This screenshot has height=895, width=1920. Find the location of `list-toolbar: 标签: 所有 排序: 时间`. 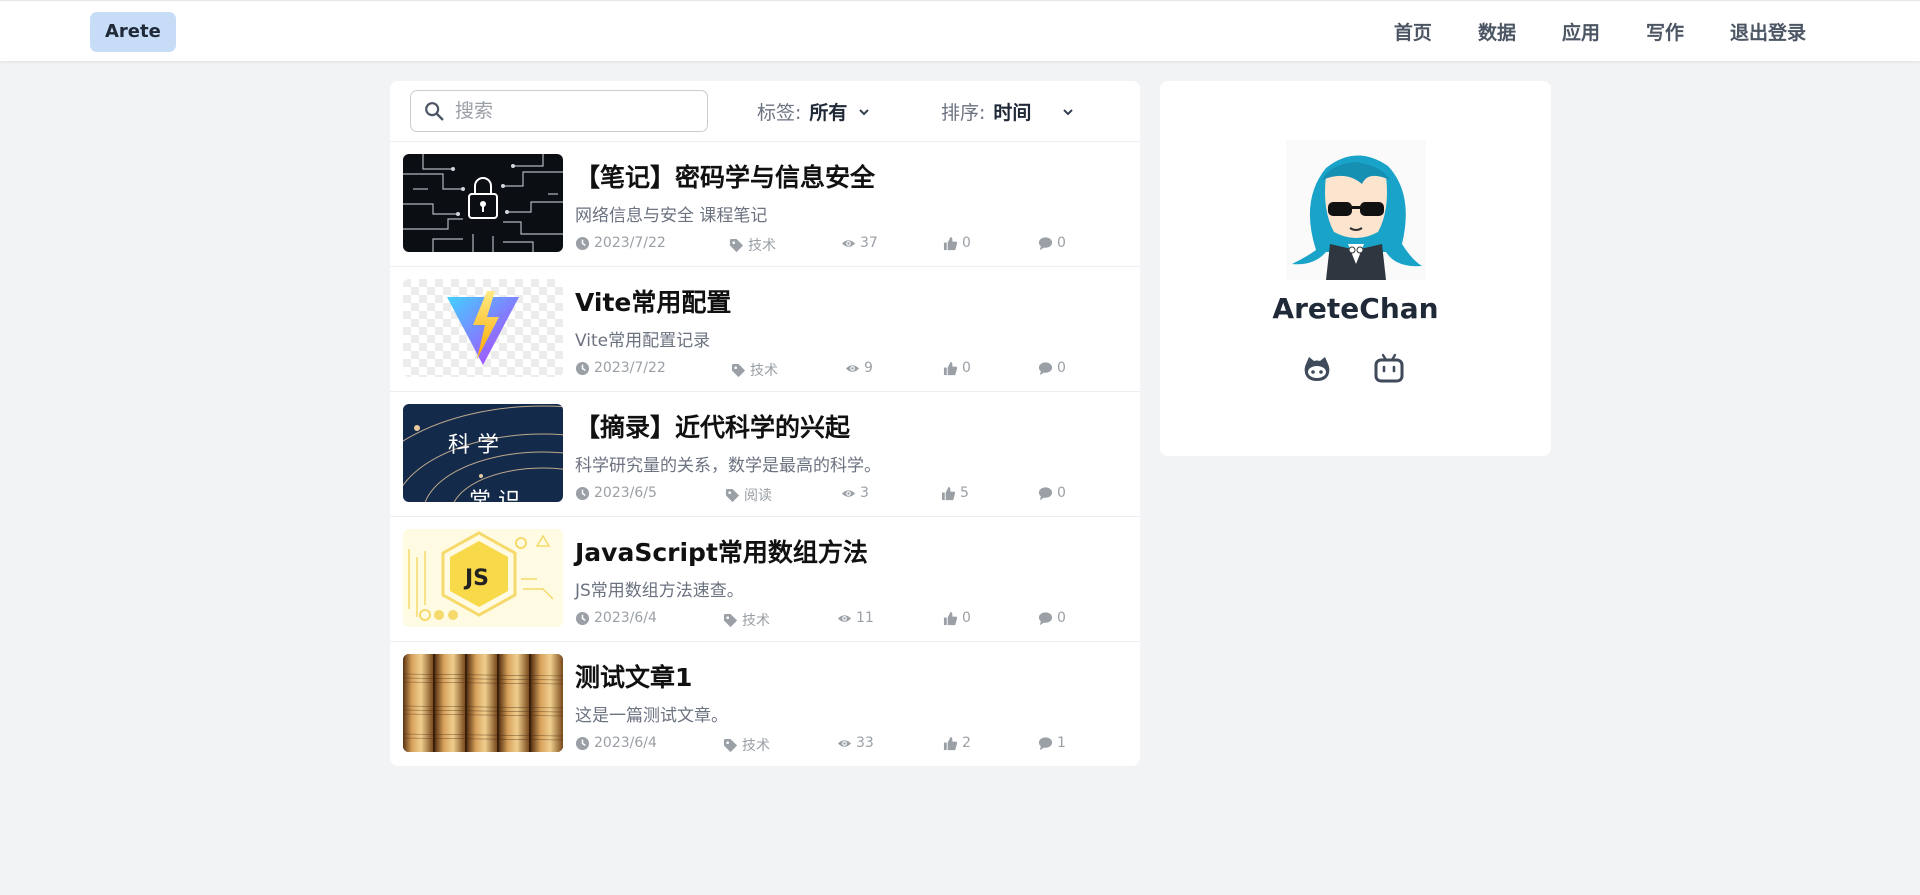

list-toolbar: 标签: 所有 排序: 时间 is located at coordinates (765, 111).